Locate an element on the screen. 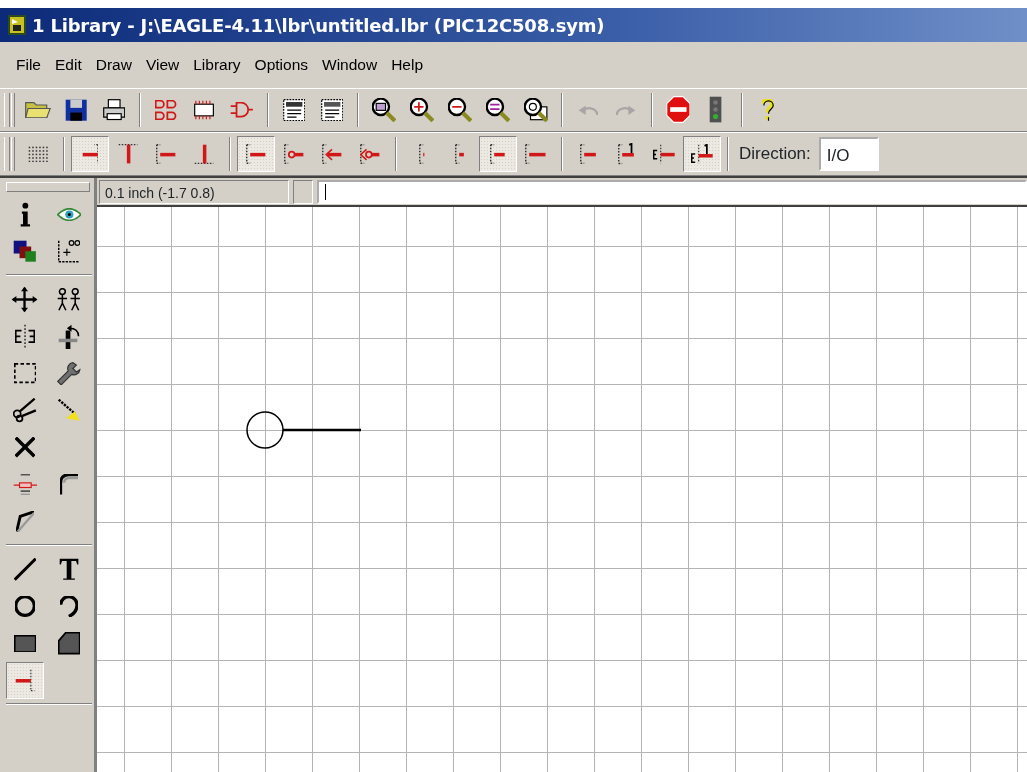 Image resolution: width=1027 pixels, height=772 pixels. text-tool-icon is located at coordinates (69, 569).